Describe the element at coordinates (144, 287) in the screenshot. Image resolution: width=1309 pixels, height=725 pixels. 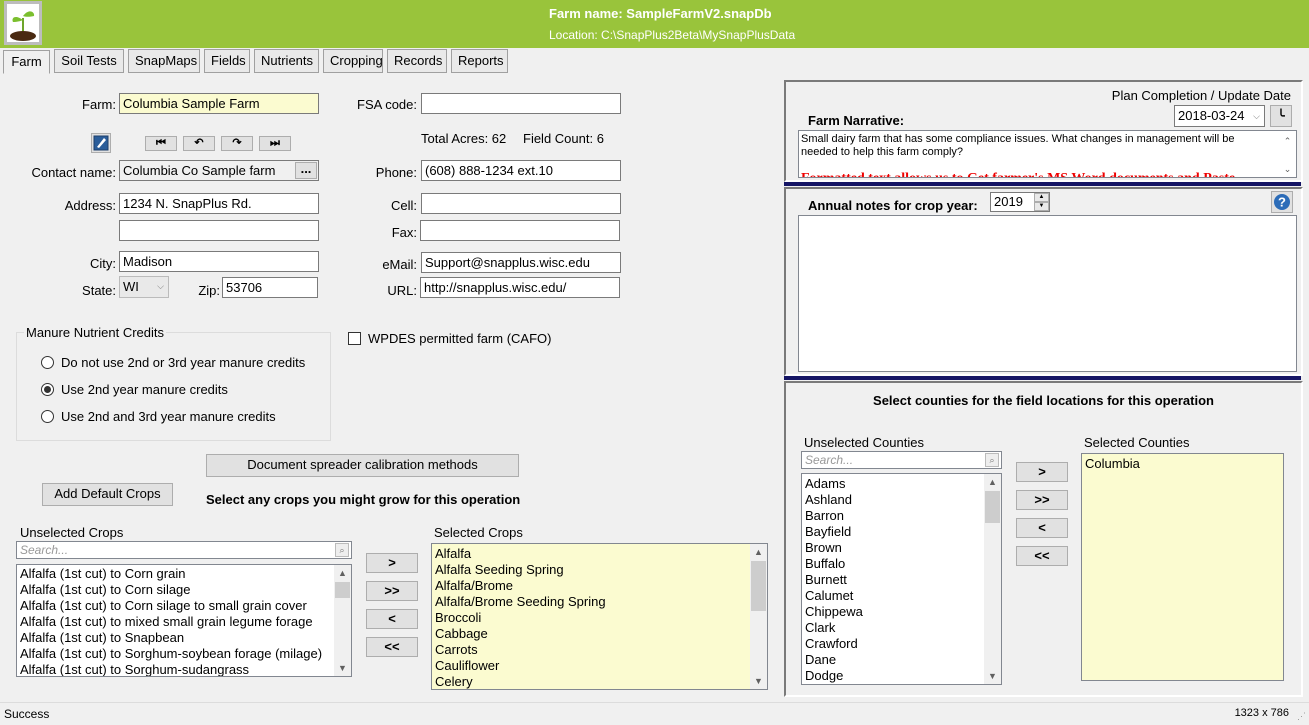
I see `state-dropdown: WI ⌵` at that location.